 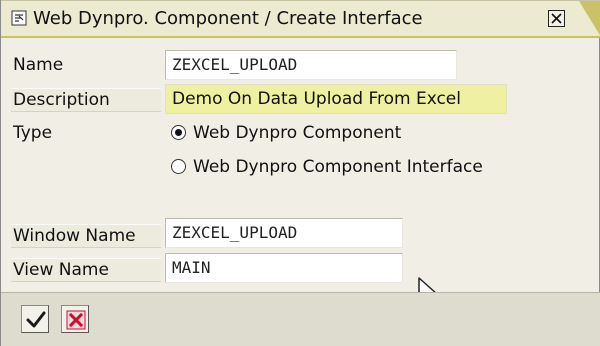 I want to click on close-button, so click(x=556, y=18).